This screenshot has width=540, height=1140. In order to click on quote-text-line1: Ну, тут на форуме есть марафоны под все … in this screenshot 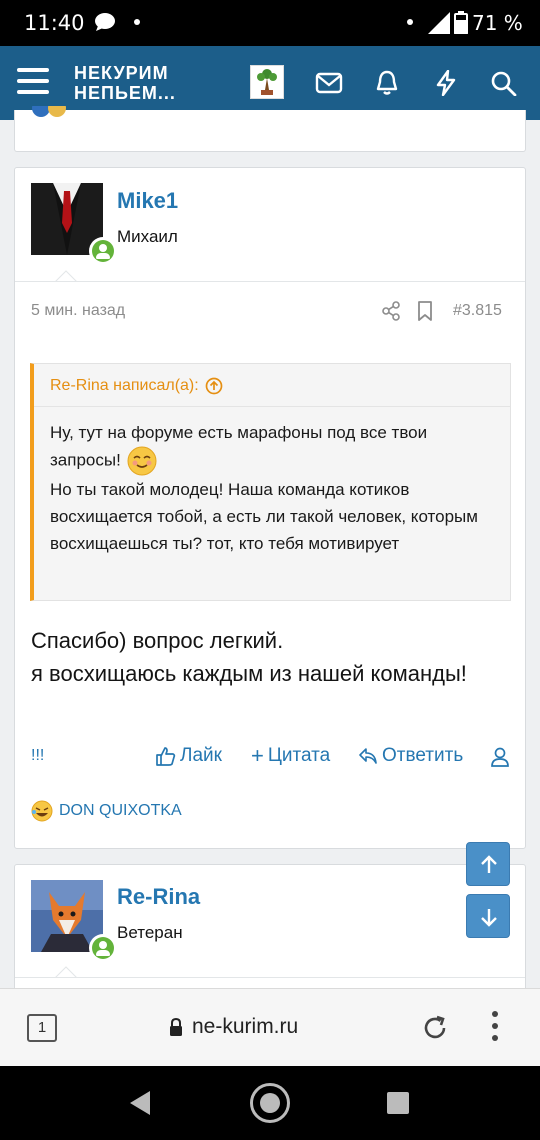, I will do `click(239, 446)`.